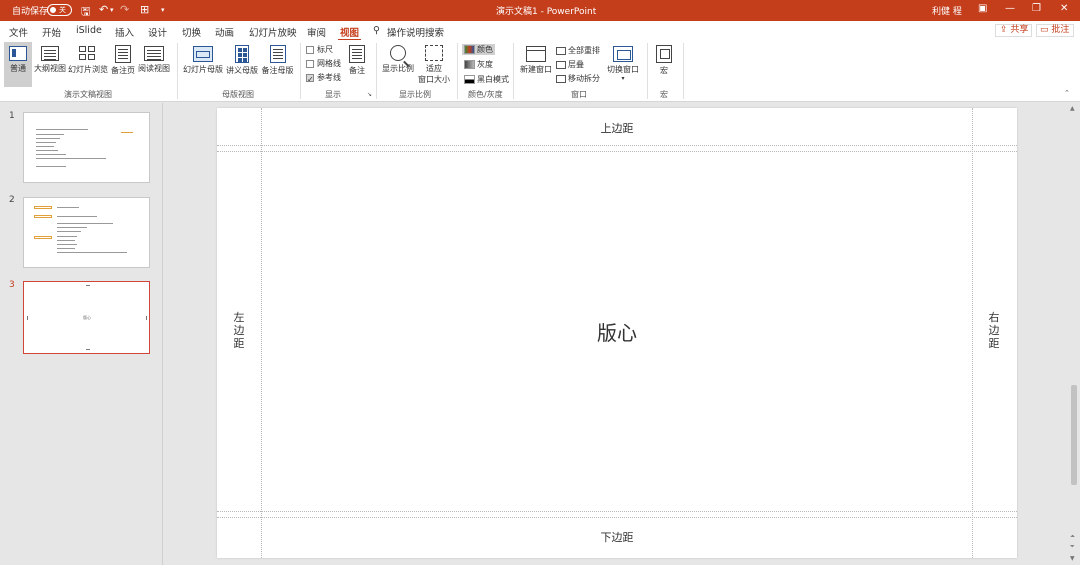 The height and width of the screenshot is (565, 1080). What do you see at coordinates (1072, 108) in the screenshot?
I see `scroll-up-icon: ▲` at bounding box center [1072, 108].